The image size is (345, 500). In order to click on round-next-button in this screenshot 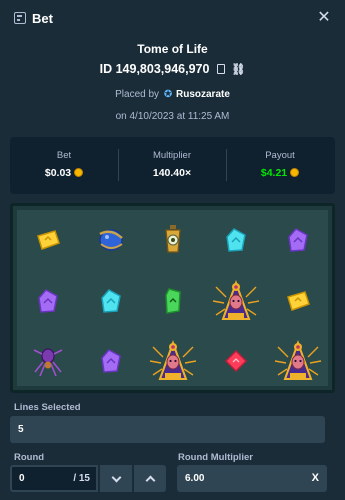, I will do `click(150, 478)`.